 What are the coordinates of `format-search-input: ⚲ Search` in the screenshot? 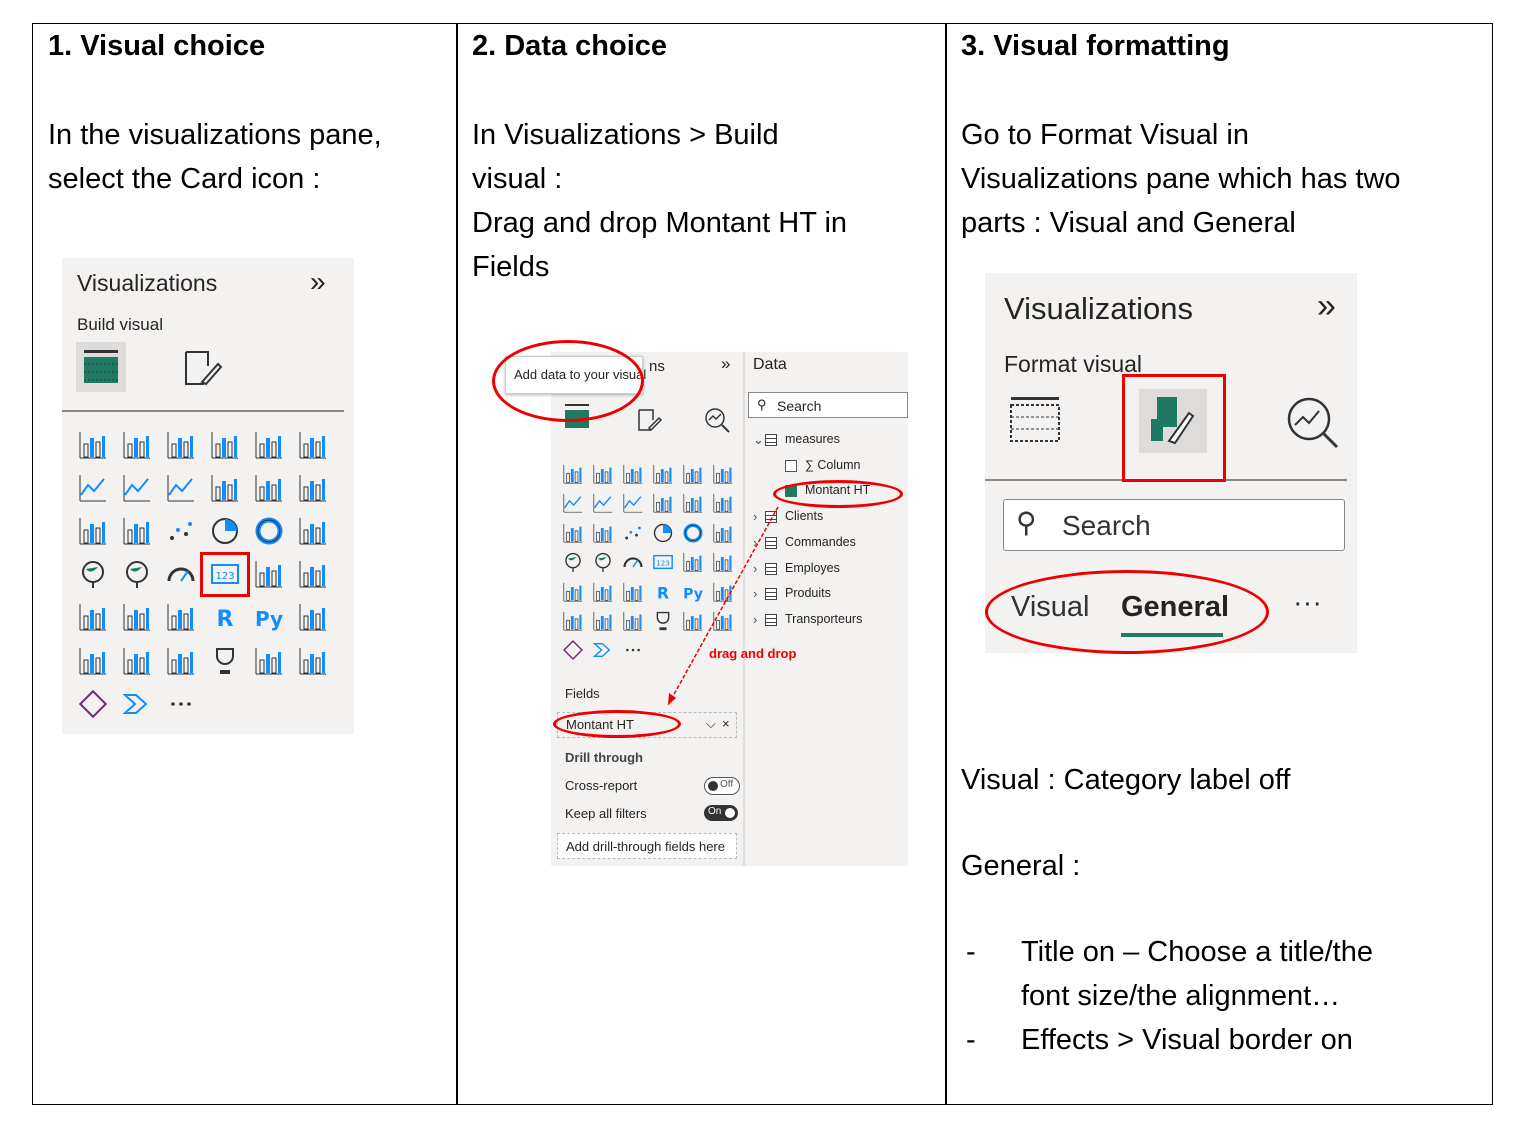 It's located at (1174, 525).